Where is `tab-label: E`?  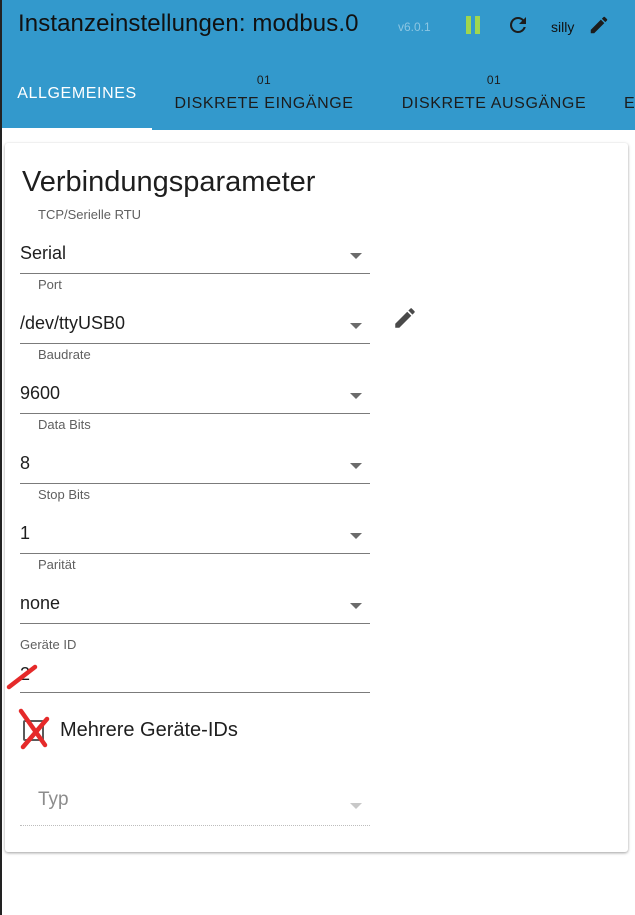 tab-label: E is located at coordinates (629, 103).